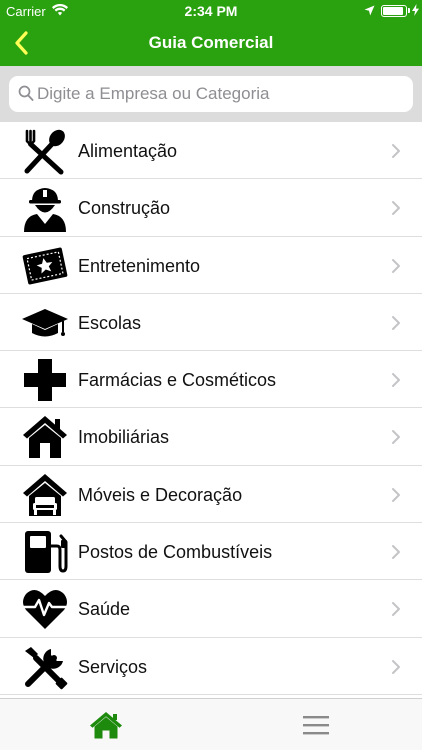 The image size is (422, 750). Describe the element at coordinates (45, 495) in the screenshot. I see `furniture-house-icon` at that location.